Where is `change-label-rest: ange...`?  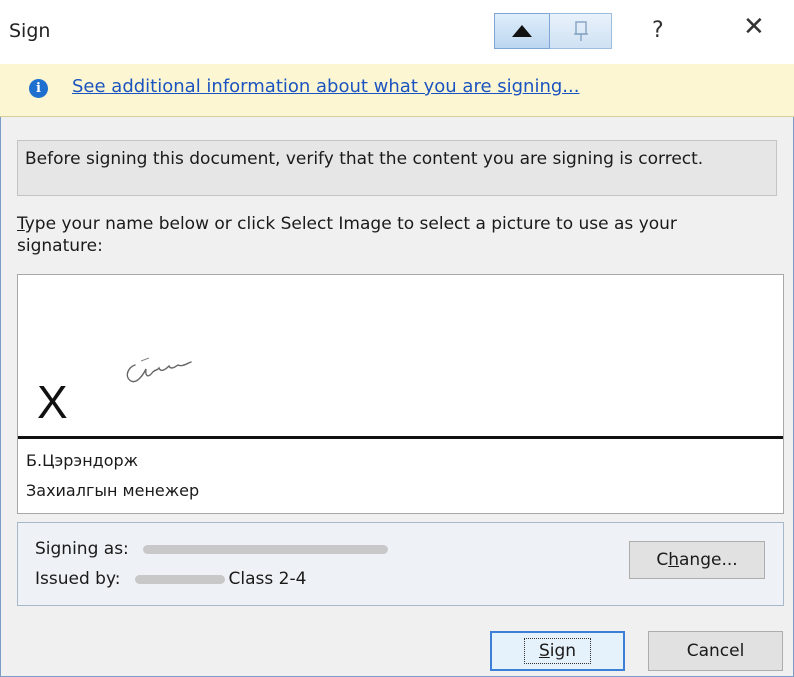
change-label-rest: ange... is located at coordinates (708, 560).